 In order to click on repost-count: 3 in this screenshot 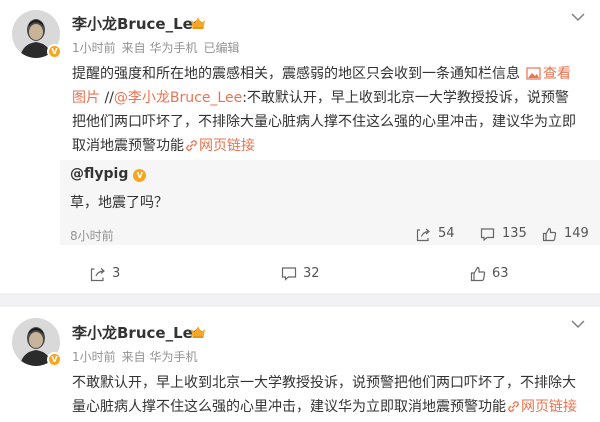, I will do `click(116, 273)`.